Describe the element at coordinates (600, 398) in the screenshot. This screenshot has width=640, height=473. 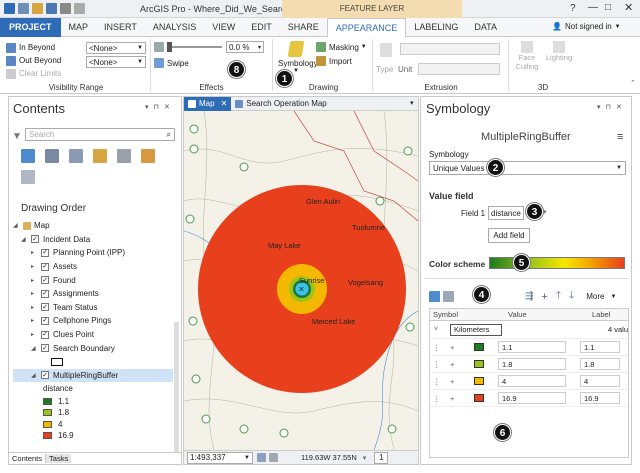
I see `label-cell: 16.9` at that location.